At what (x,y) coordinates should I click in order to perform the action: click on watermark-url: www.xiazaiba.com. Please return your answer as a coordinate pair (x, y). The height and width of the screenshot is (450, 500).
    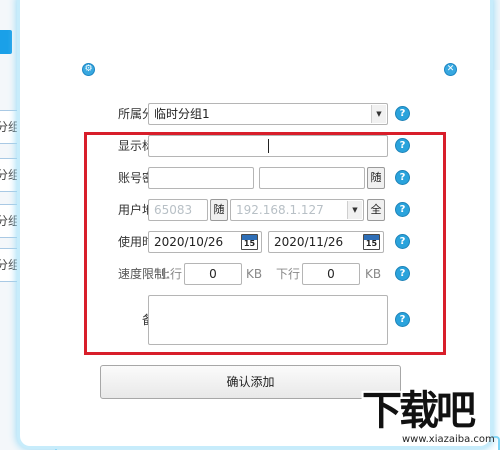
    Looking at the image, I should click on (448, 439).